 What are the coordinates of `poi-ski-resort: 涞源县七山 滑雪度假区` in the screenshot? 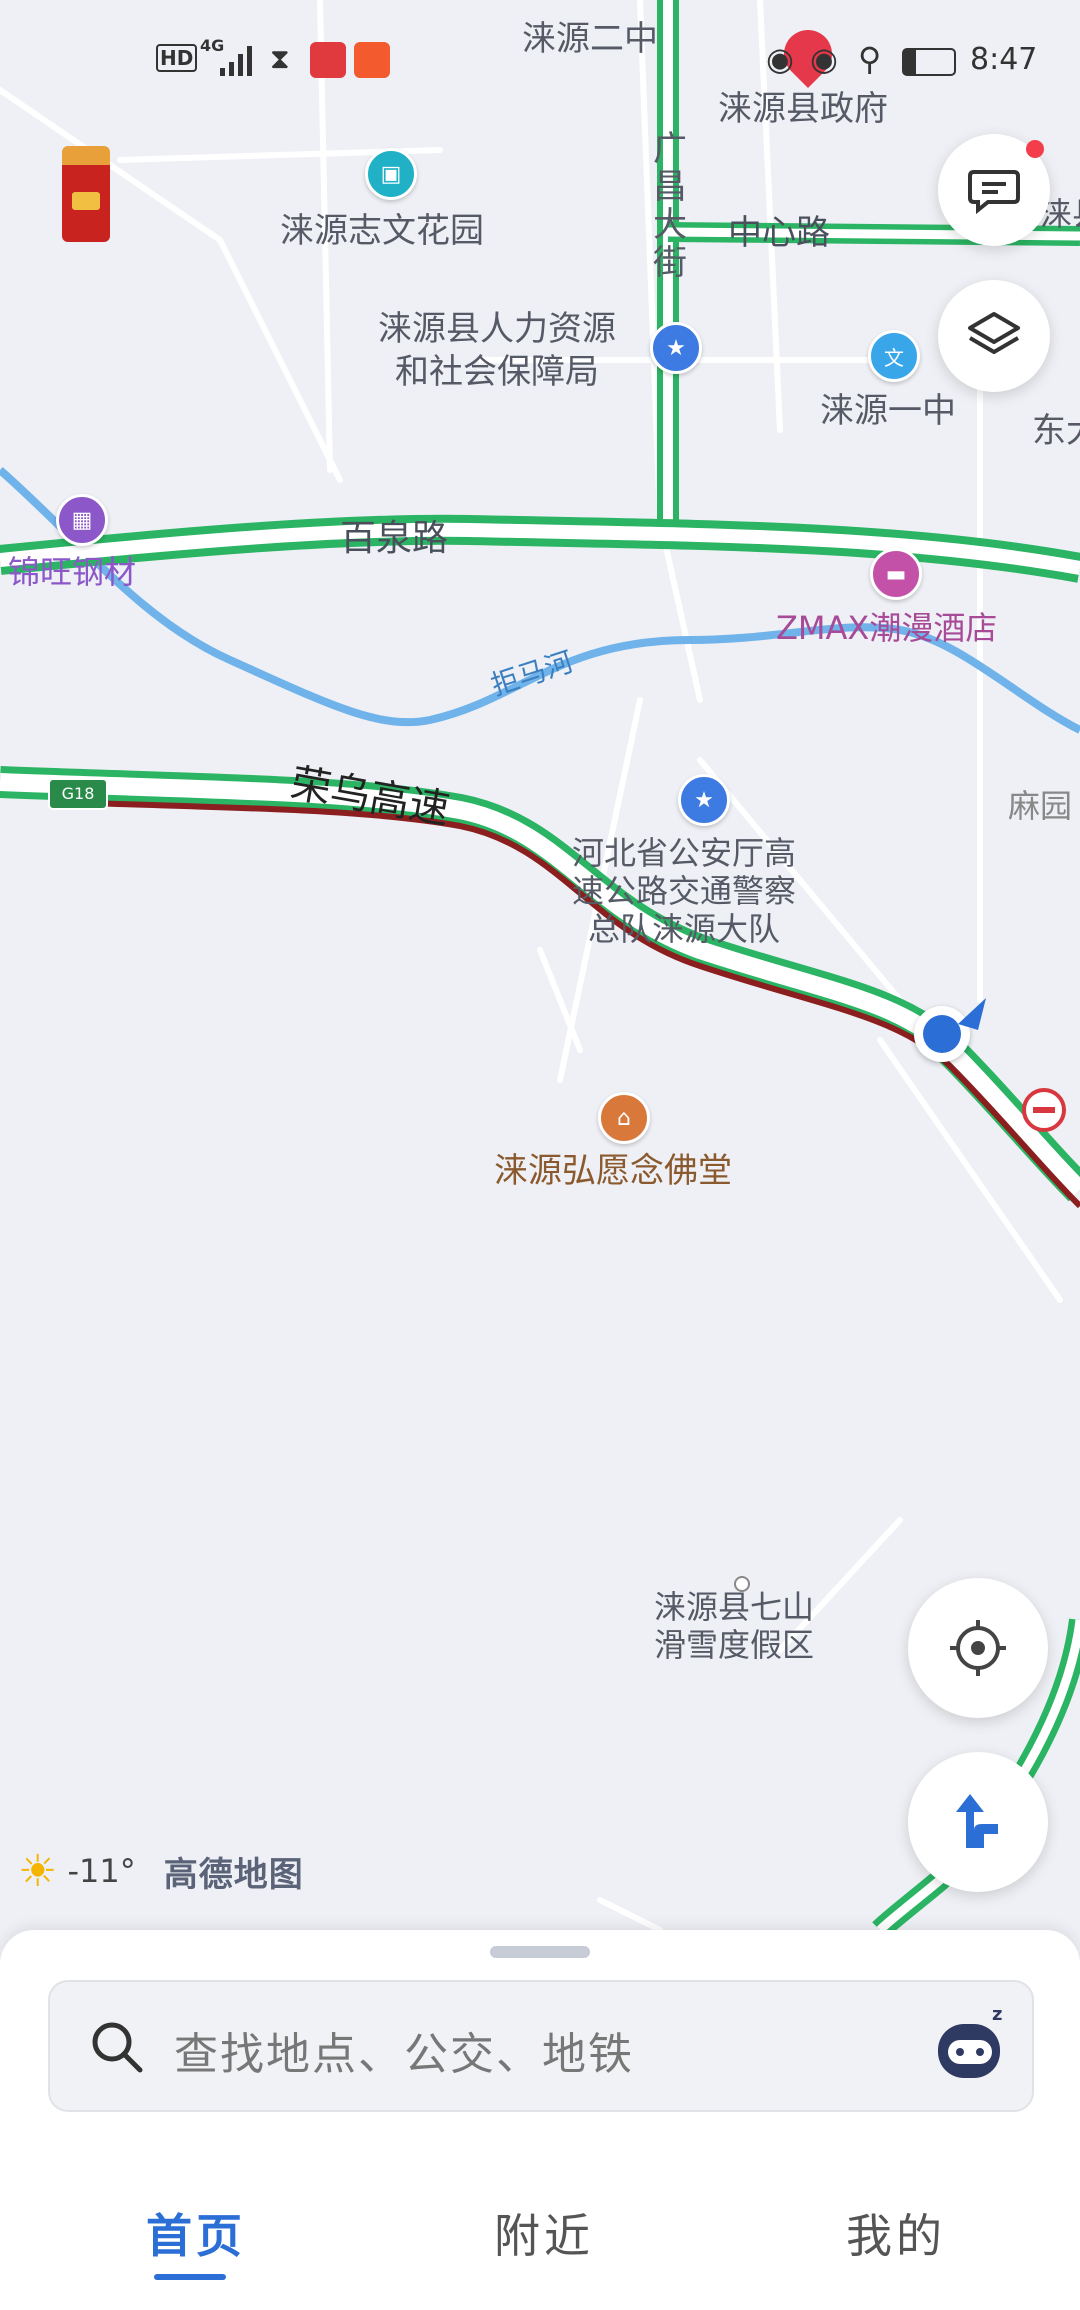 It's located at (734, 1626).